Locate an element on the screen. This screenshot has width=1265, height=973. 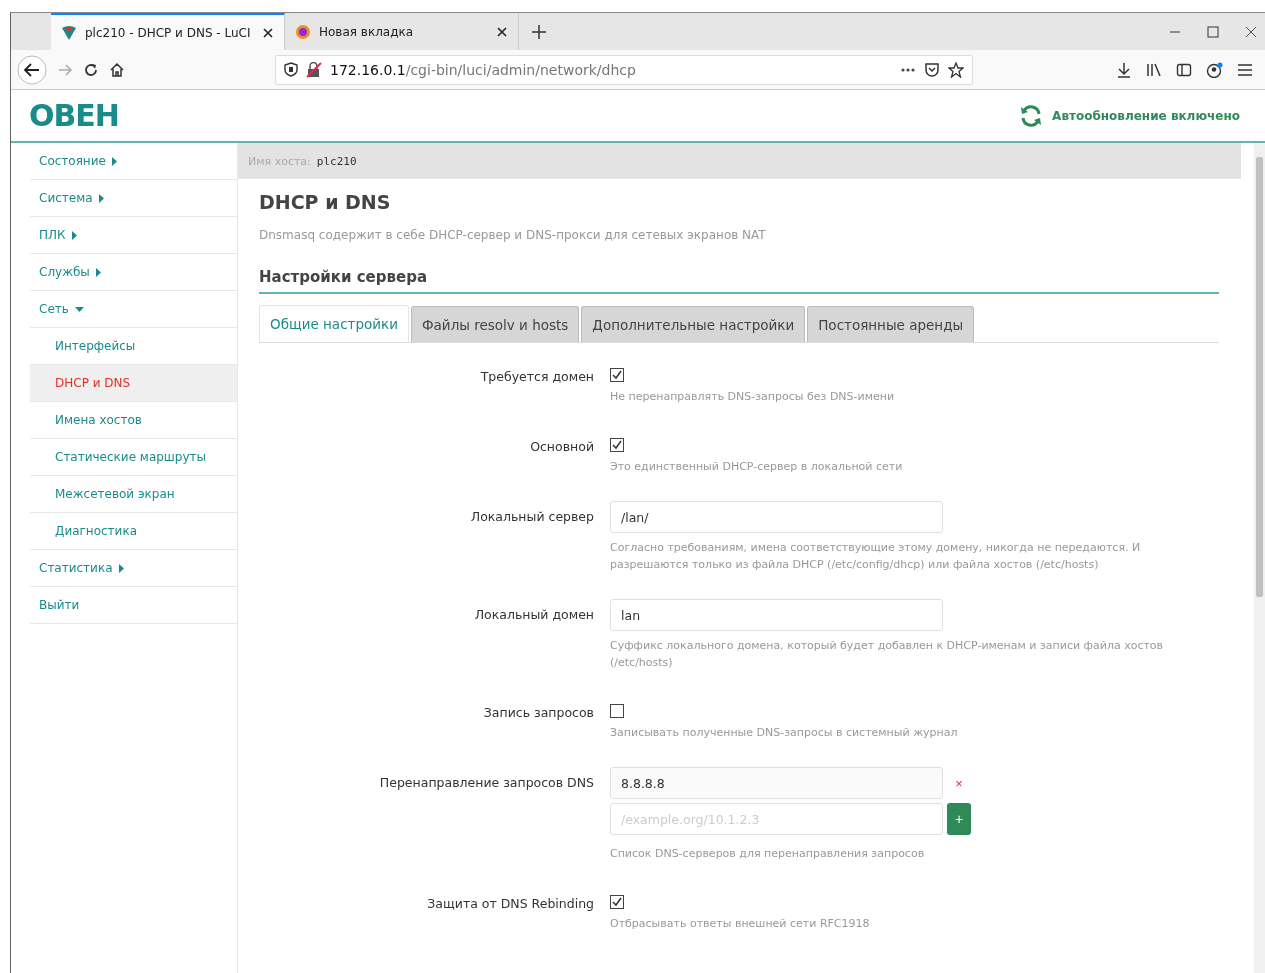
address-bar: 172.16.0.1/cgi-bin/luci/admin/network/dhcp is located at coordinates (624, 69).